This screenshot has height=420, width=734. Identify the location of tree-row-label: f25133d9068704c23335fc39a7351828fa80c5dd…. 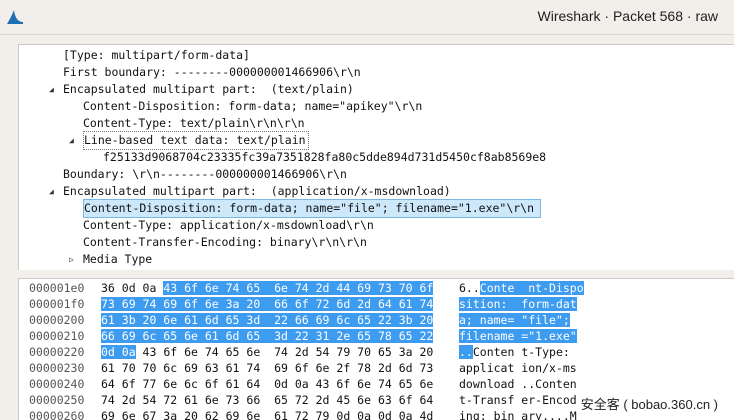
(325, 157).